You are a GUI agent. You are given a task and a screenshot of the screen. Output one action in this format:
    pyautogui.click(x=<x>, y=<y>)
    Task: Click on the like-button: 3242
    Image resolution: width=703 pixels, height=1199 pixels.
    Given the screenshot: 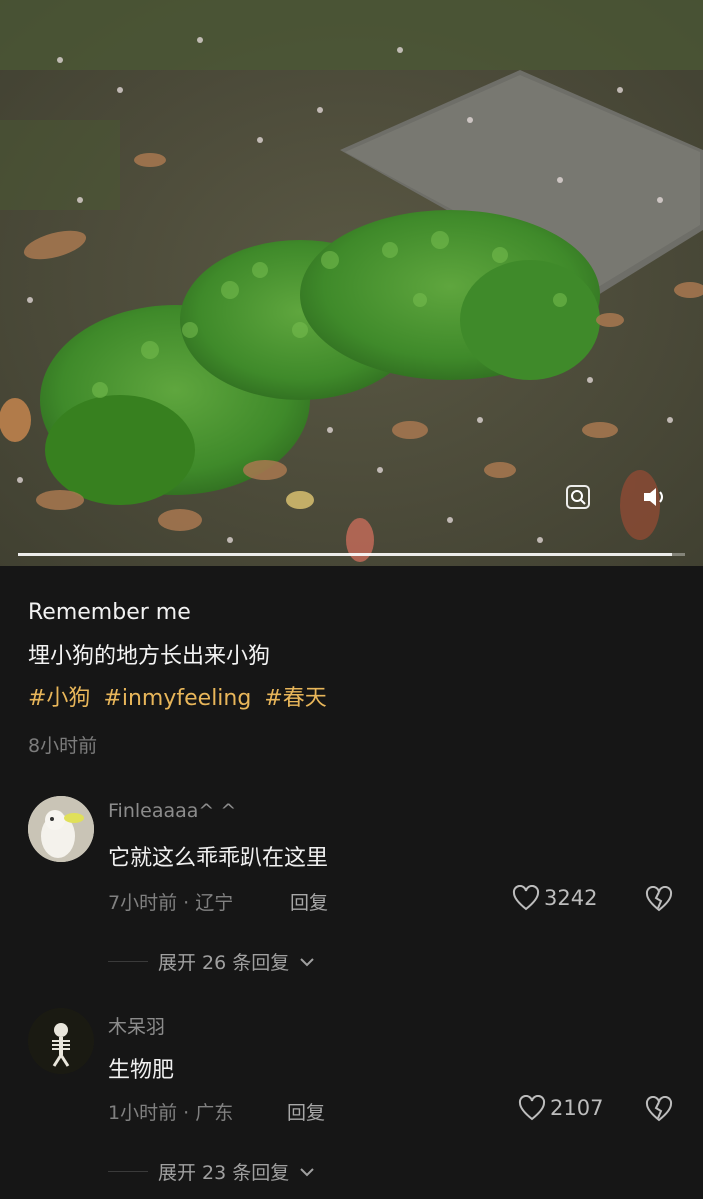 What is the action you would take?
    pyautogui.click(x=554, y=898)
    